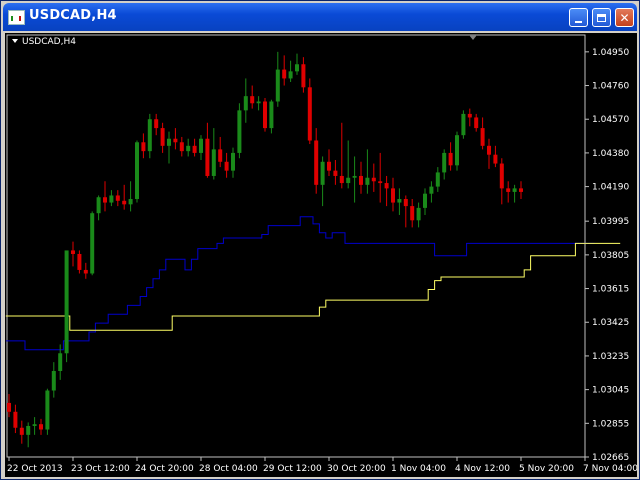 Image resolution: width=640 pixels, height=480 pixels. What do you see at coordinates (100, 469) in the screenshot?
I see `x-tick-label: 23 Oct 12:00` at bounding box center [100, 469].